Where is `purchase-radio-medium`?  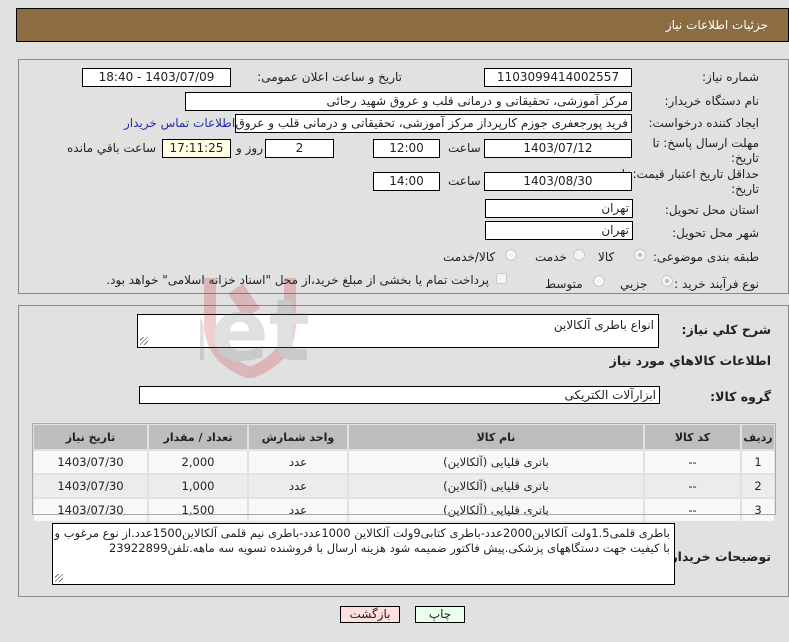 purchase-radio-medium is located at coordinates (599, 281).